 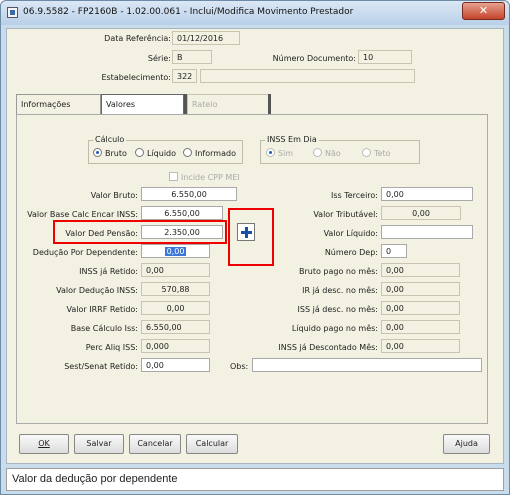 What do you see at coordinates (420, 327) in the screenshot?
I see `liquido-pago-mes-field: 0,00` at bounding box center [420, 327].